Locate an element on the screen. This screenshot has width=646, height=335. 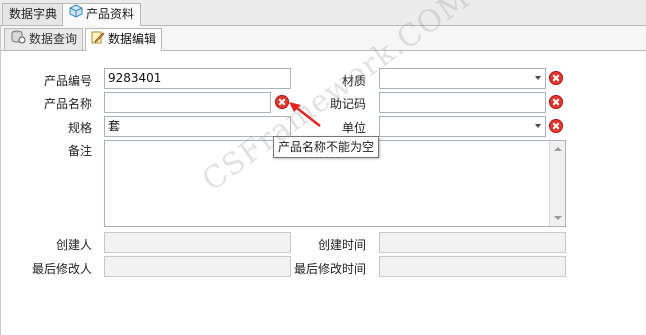
pointer-arrow-icon is located at coordinates (305, 114).